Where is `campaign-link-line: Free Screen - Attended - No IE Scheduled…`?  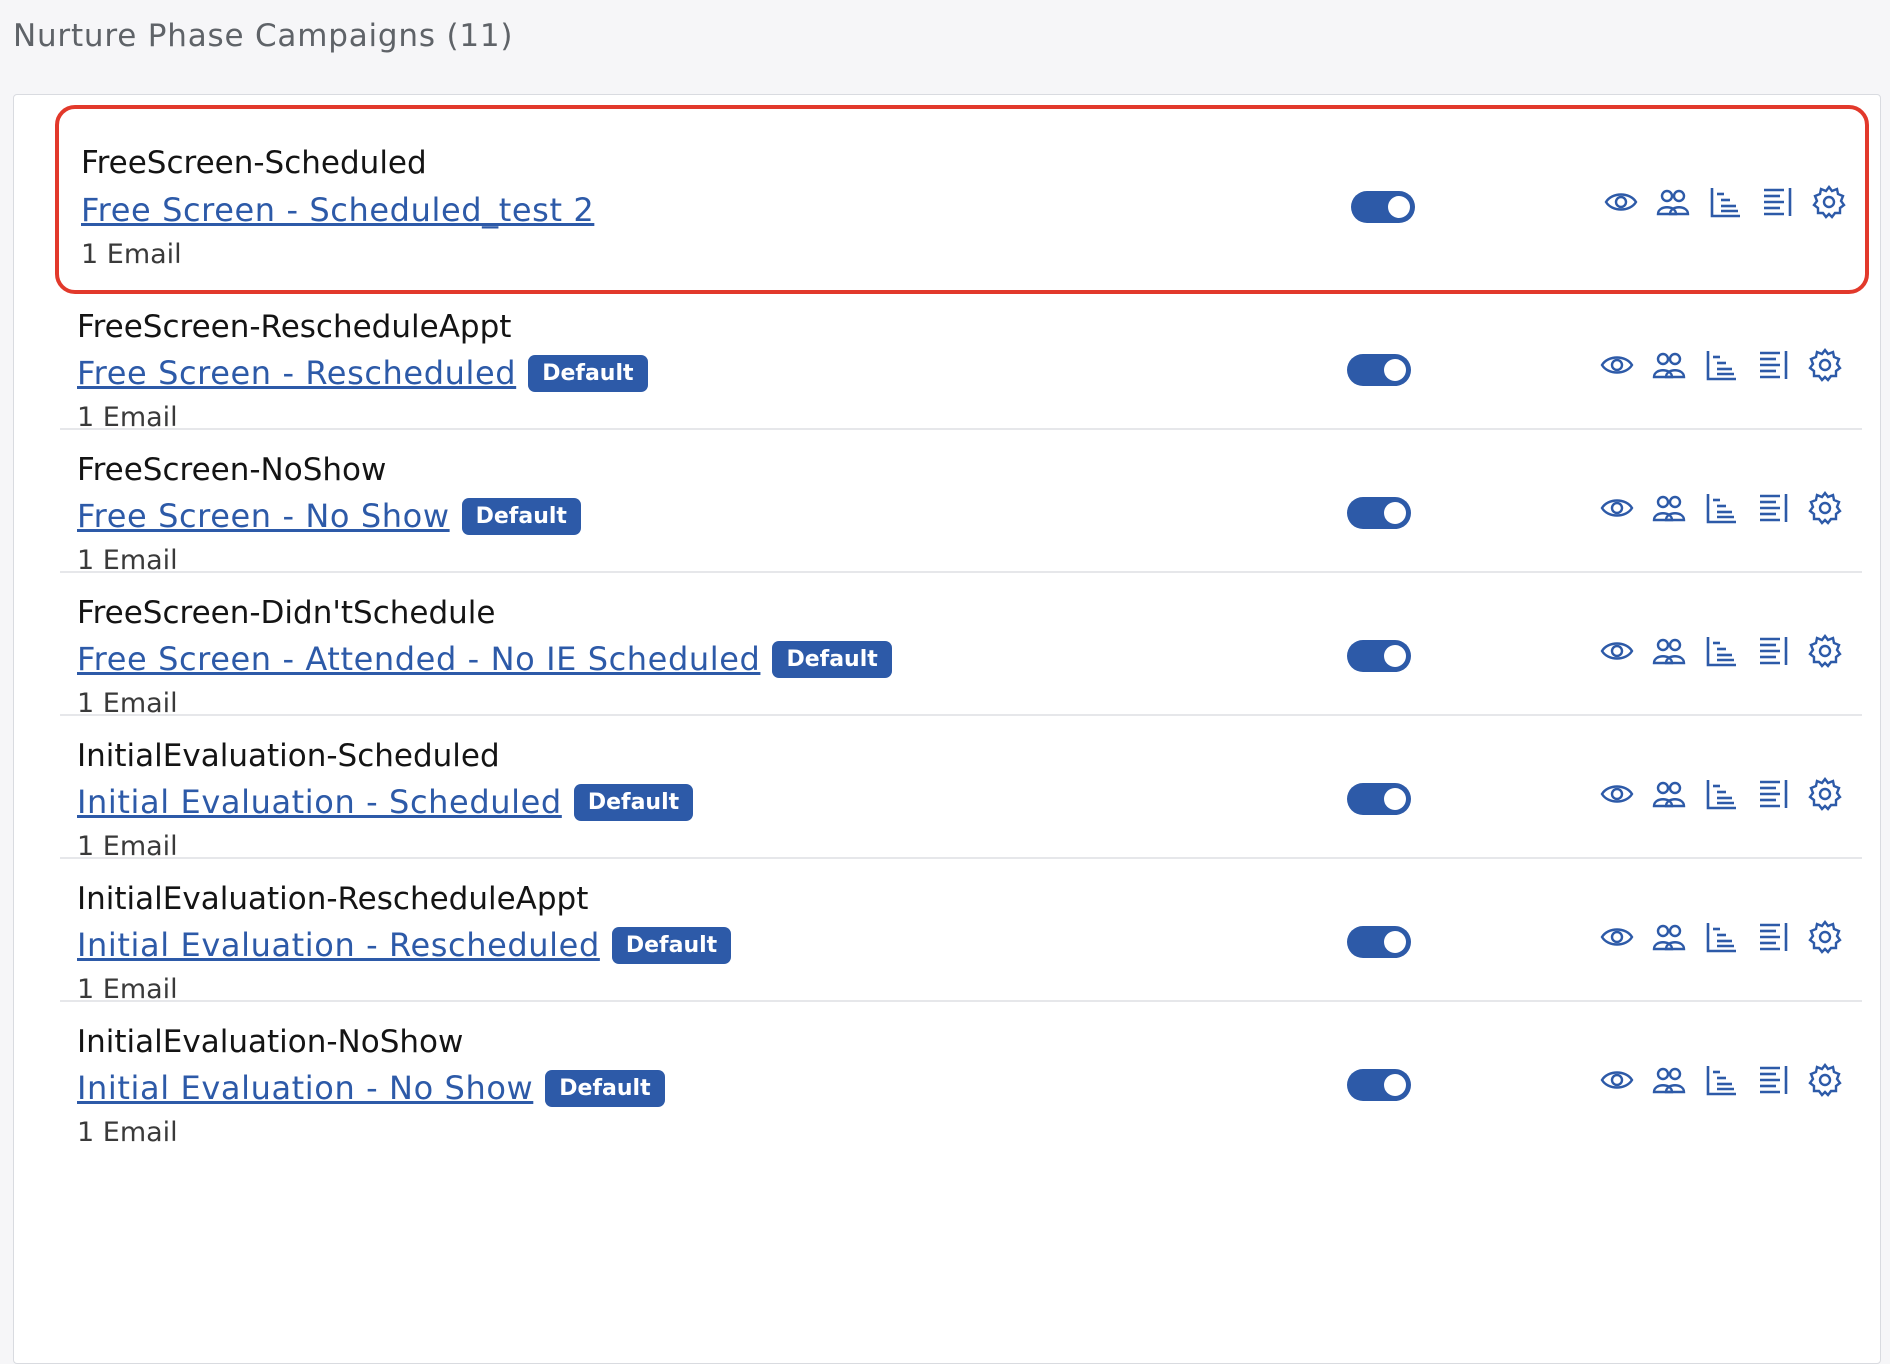 campaign-link-line: Free Screen - Attended - No IE Scheduled… is located at coordinates (484, 659).